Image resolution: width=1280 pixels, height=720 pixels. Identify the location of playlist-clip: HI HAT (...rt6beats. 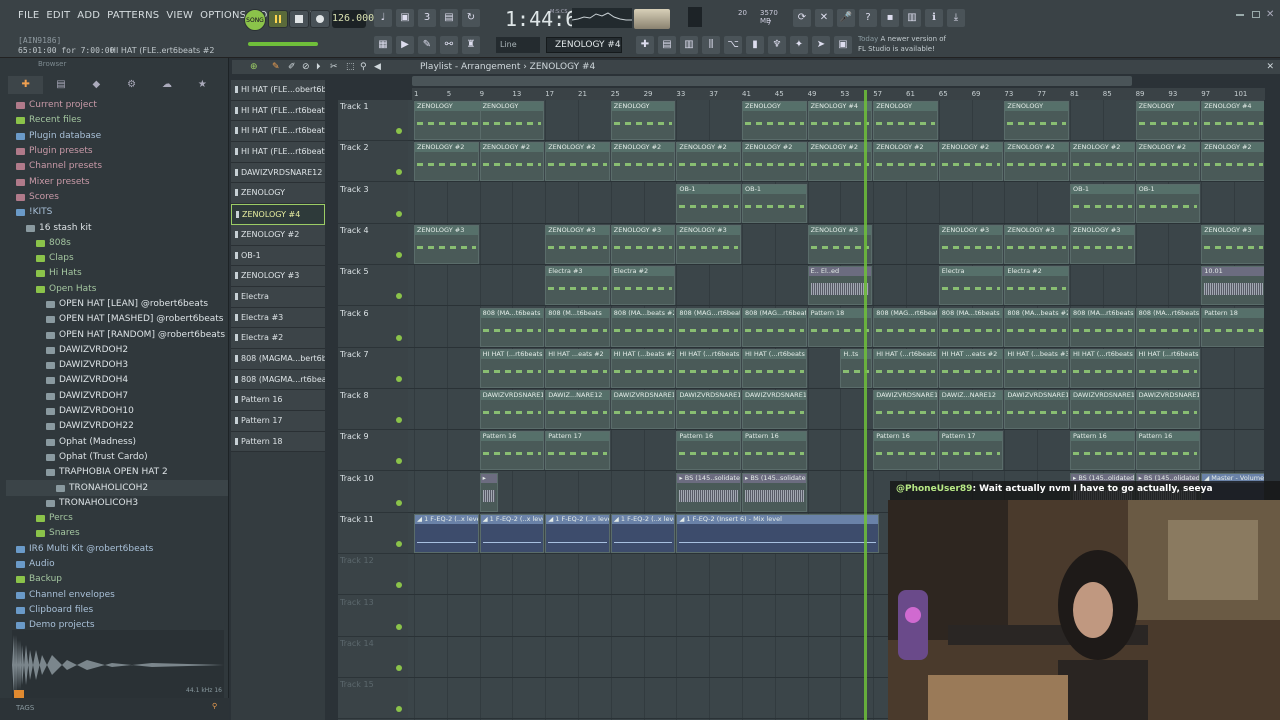
(512, 368).